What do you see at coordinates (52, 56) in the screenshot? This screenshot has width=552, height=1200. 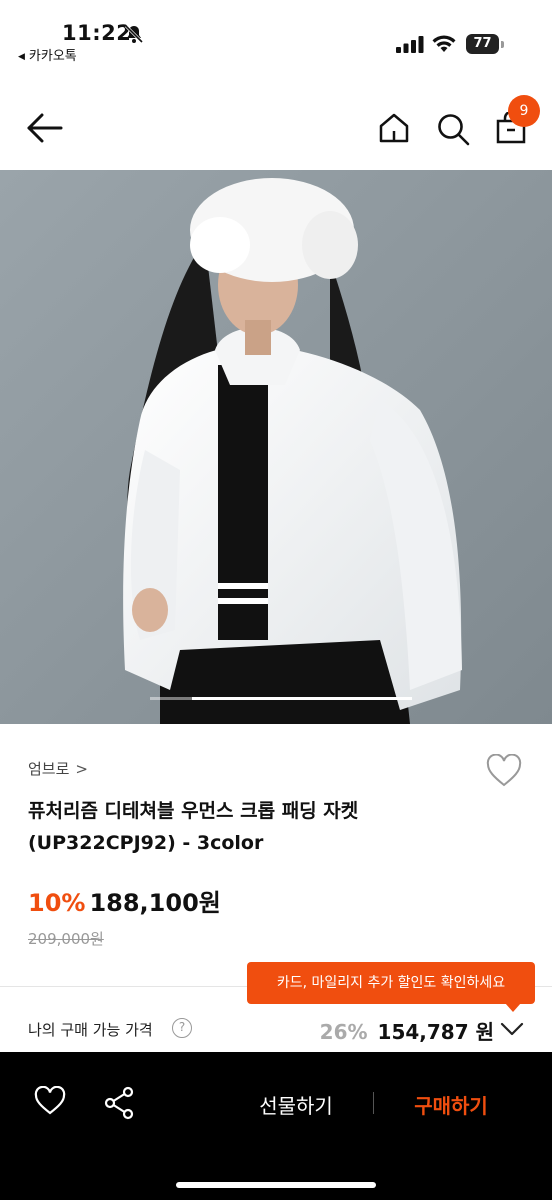 I see `back-app-label: 카카오톡` at bounding box center [52, 56].